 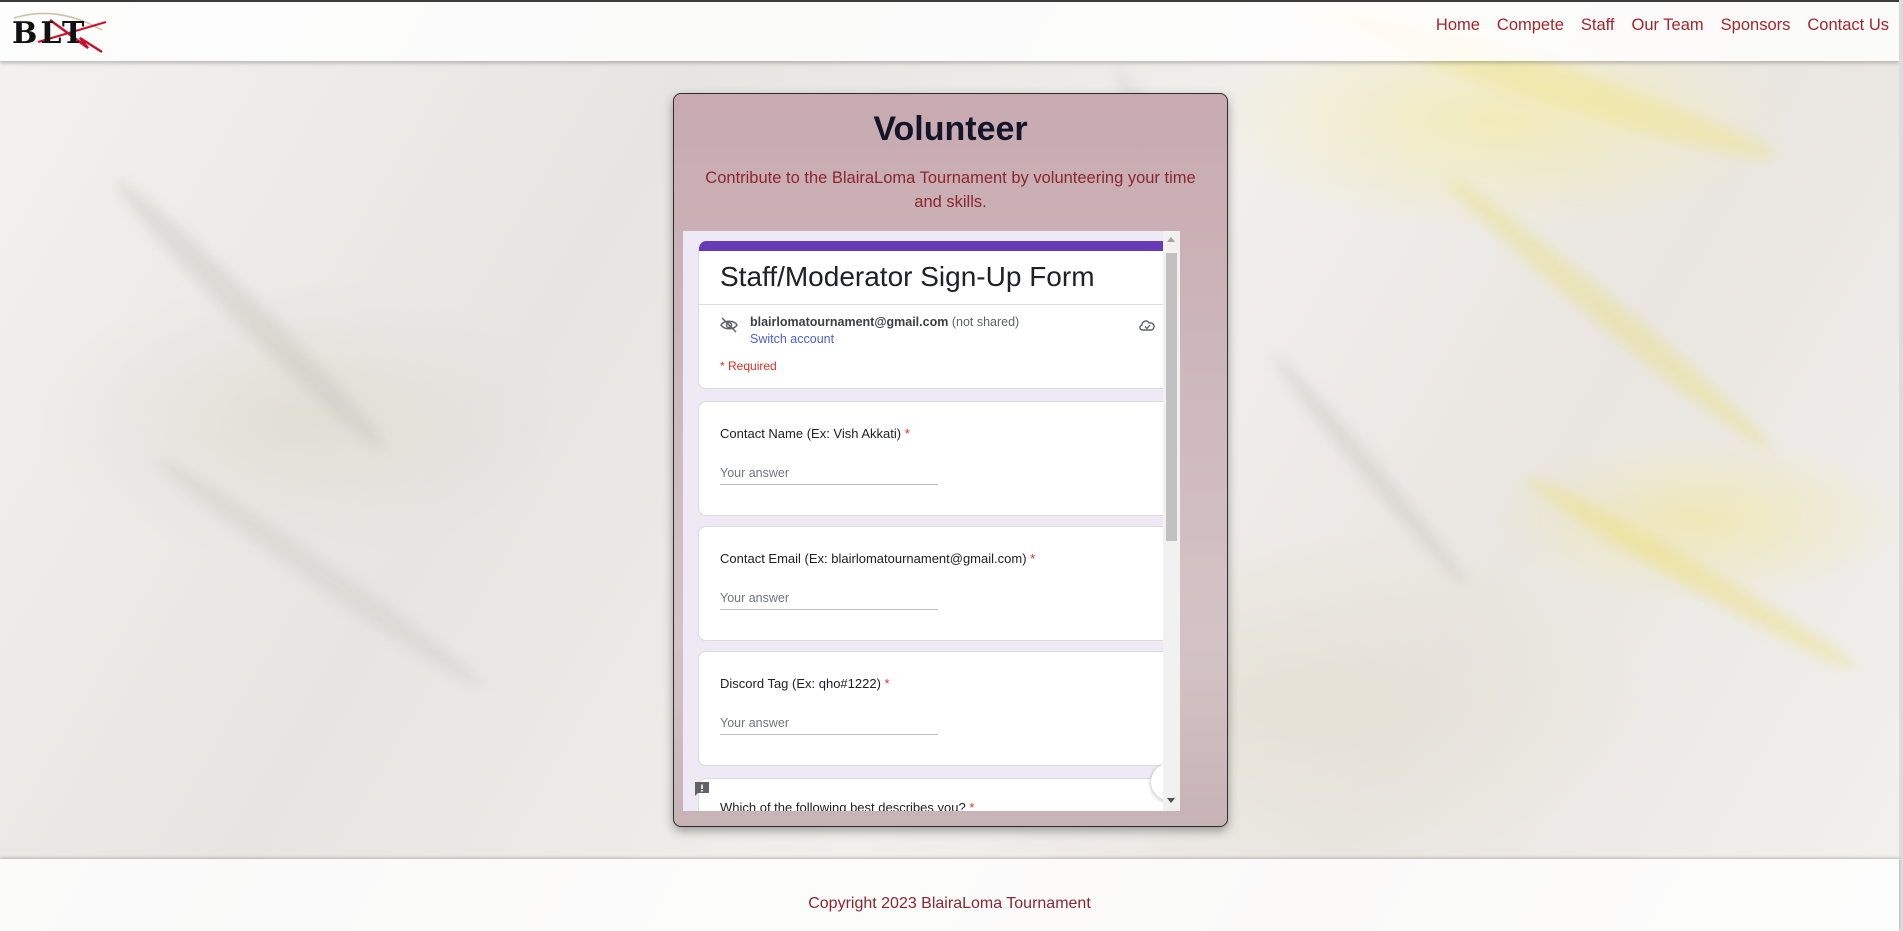 I want to click on blt-logo: BLT, so click(x=60, y=32).